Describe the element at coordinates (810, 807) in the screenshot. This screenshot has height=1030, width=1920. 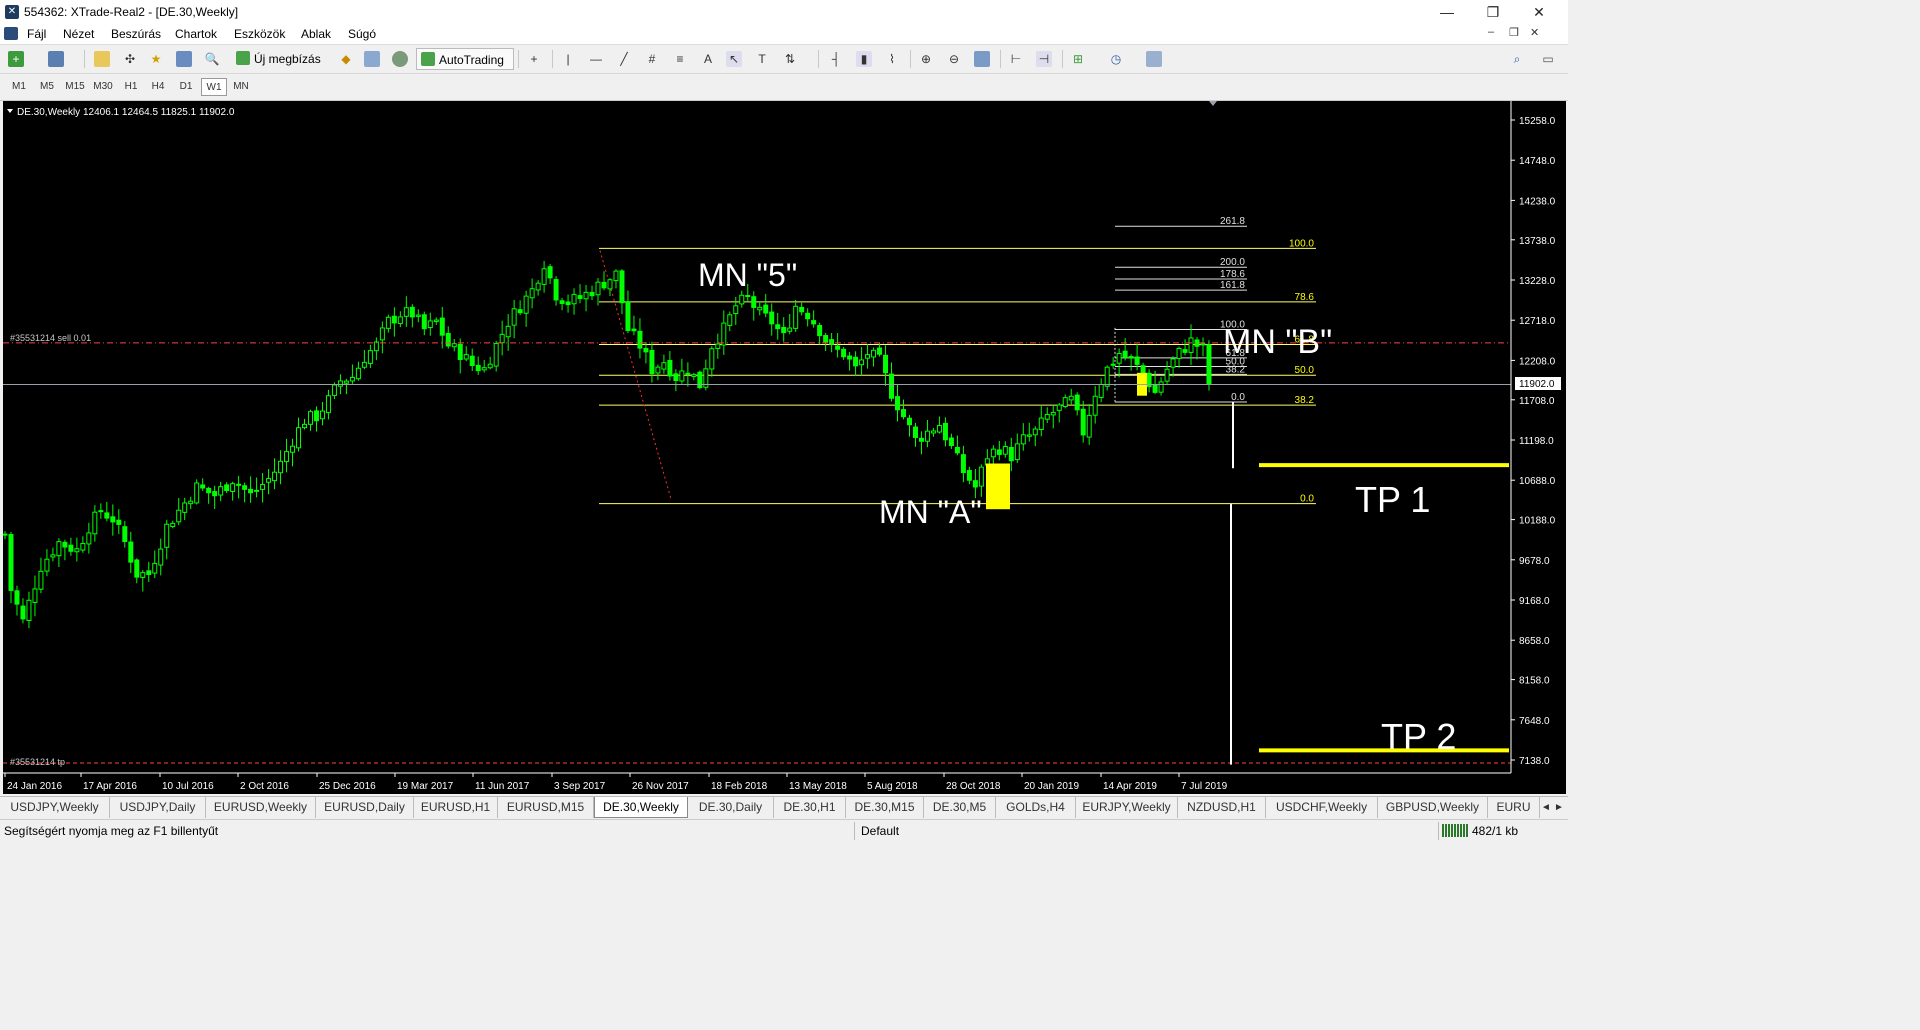
I see `tab-de30-h1: DE.30,H1` at that location.